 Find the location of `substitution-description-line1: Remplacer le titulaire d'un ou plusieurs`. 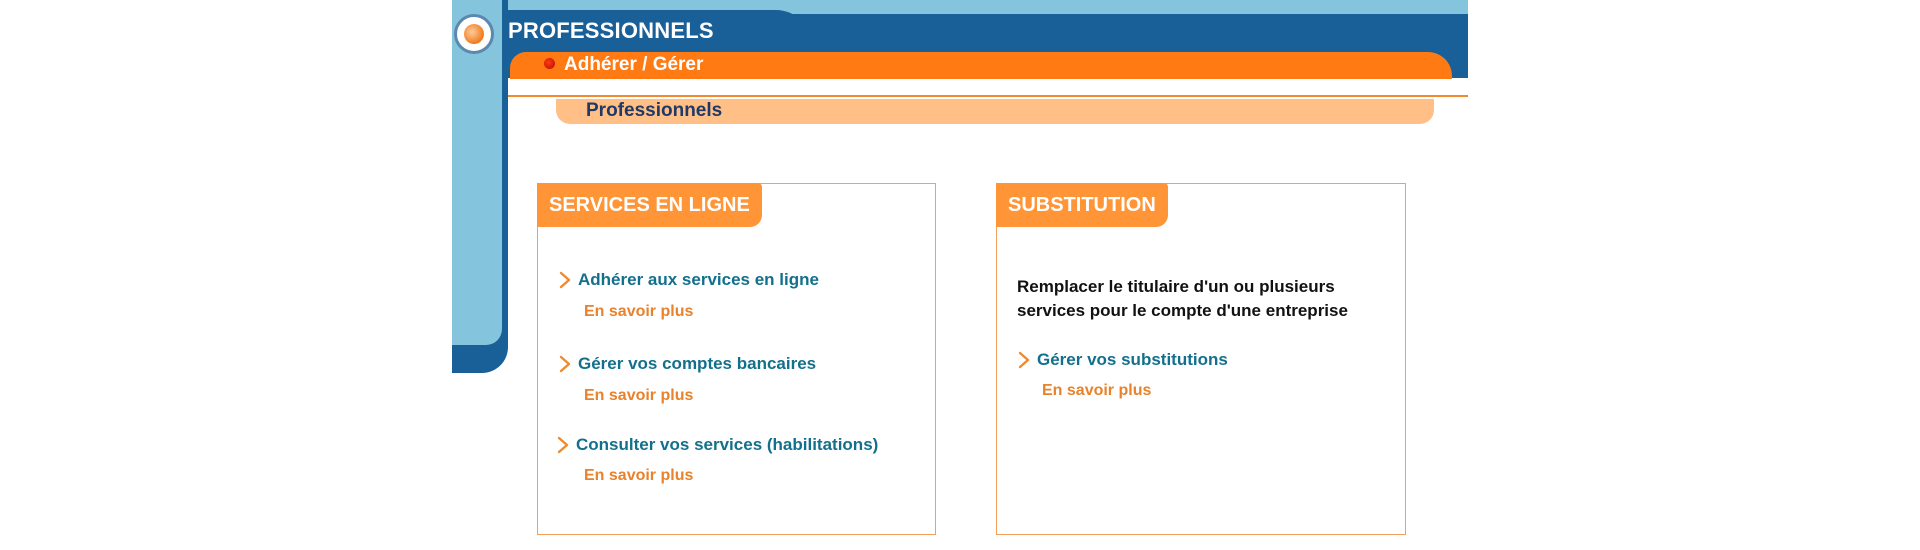

substitution-description-line1: Remplacer le titulaire d'un ou plusieurs is located at coordinates (1176, 286).